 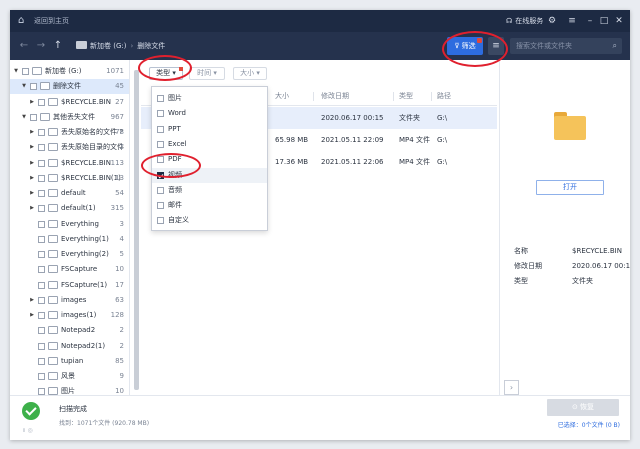 I want to click on online-service-button: ☊ 在线服务, so click(x=524, y=21).